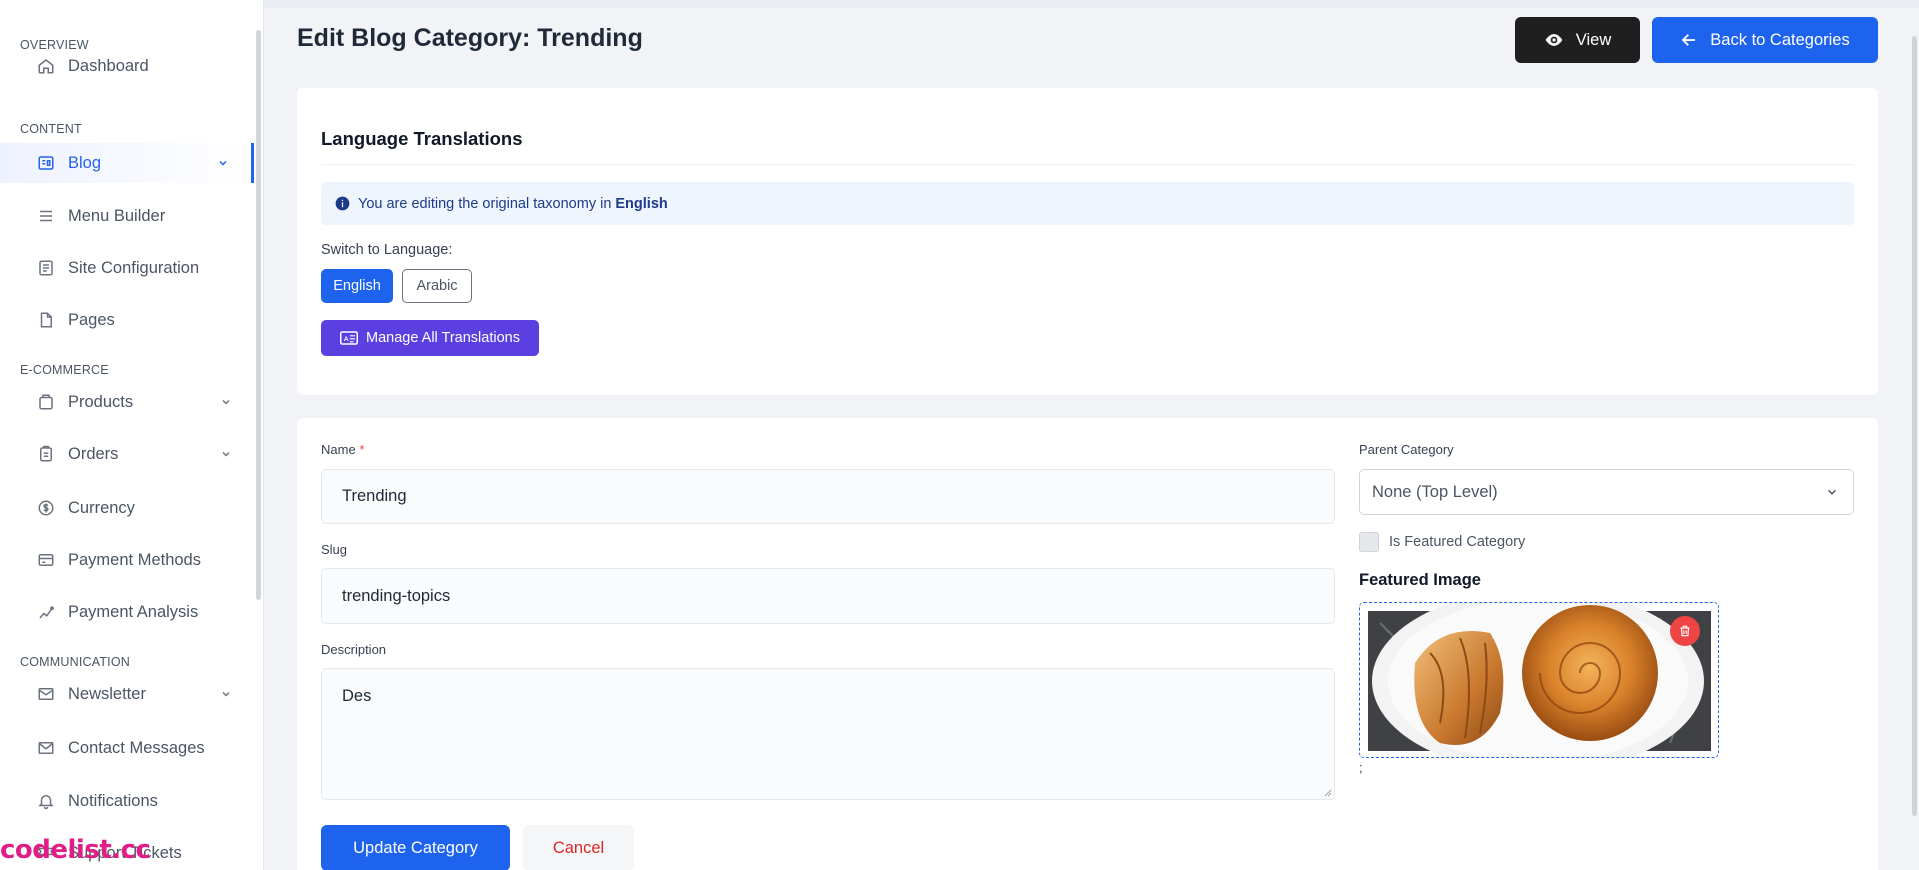 This screenshot has width=1919, height=870. Describe the element at coordinates (349, 338) in the screenshot. I see `language-icon: A` at that location.